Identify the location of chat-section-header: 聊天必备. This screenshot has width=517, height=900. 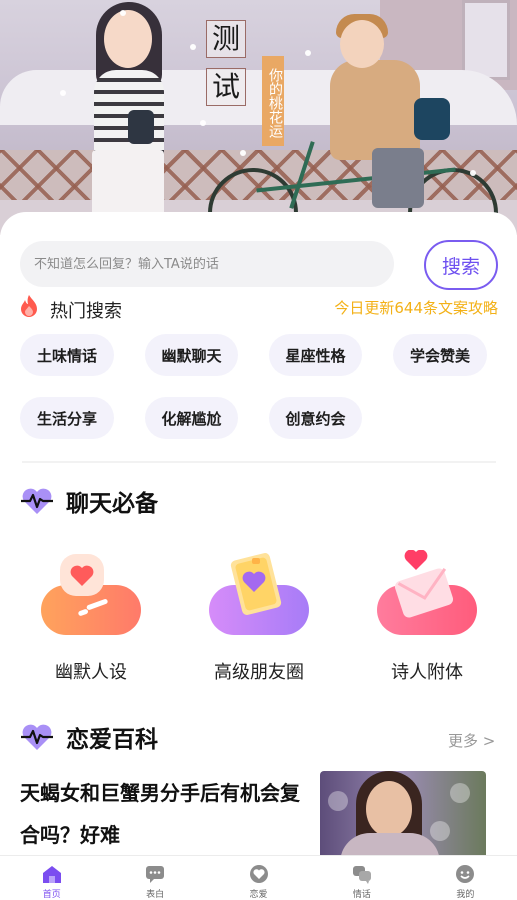
(89, 501).